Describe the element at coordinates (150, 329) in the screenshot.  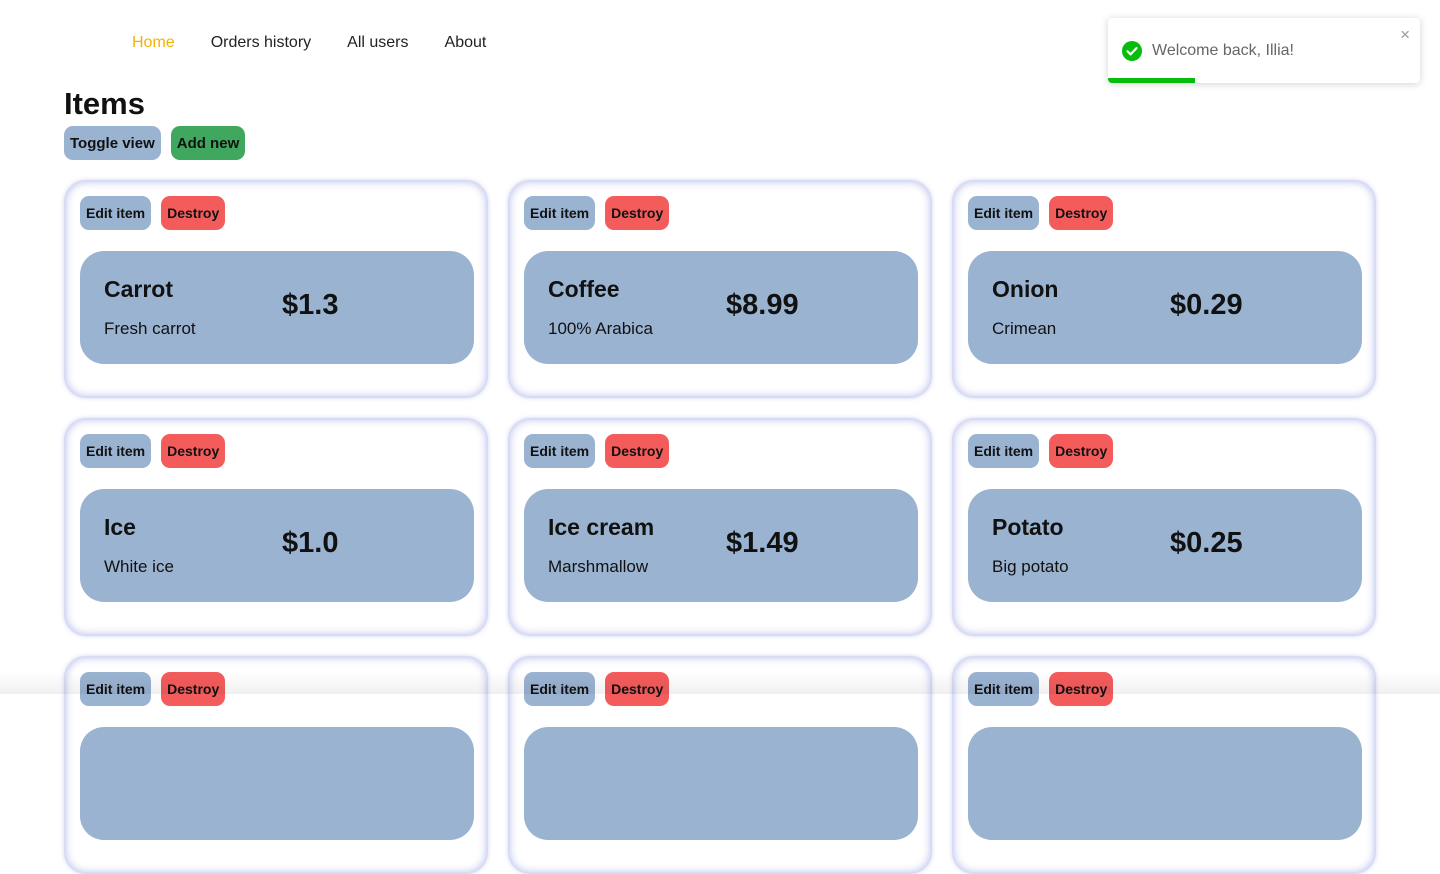
I see `item-description: Fresh carrot` at that location.